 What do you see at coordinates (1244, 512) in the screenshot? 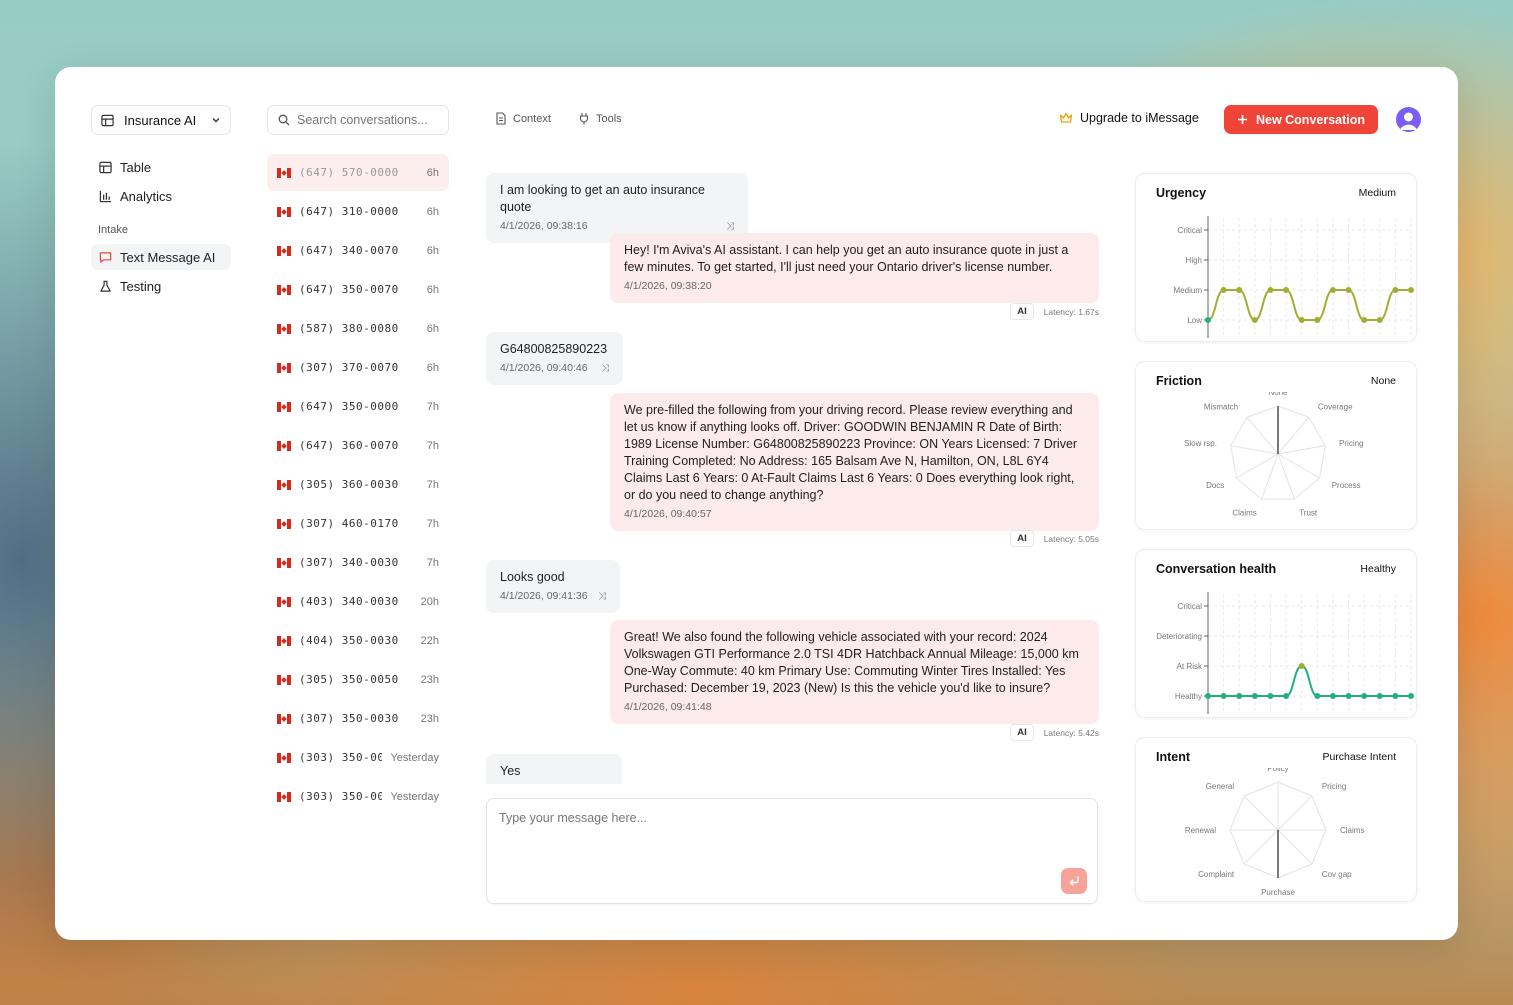
I see `radar-axis-label: Claims` at bounding box center [1244, 512].